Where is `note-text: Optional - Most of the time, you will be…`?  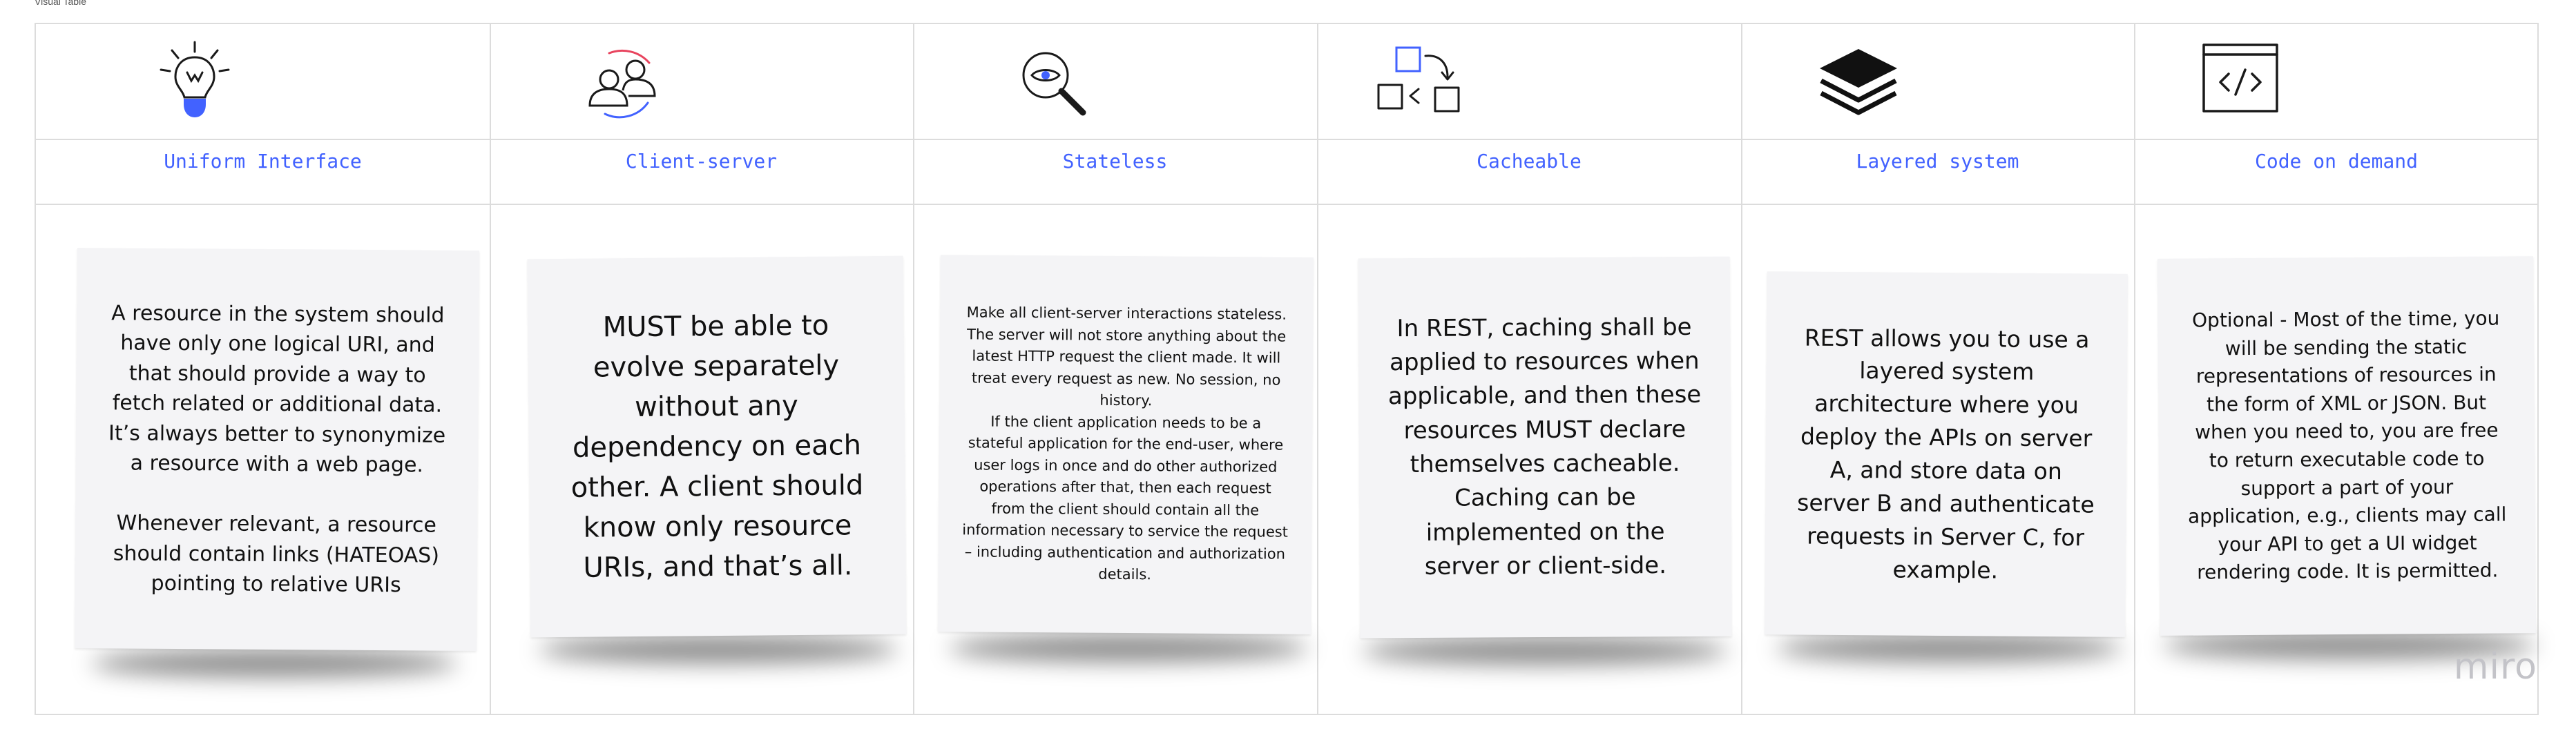 note-text: Optional - Most of the time, you will be… is located at coordinates (2347, 445).